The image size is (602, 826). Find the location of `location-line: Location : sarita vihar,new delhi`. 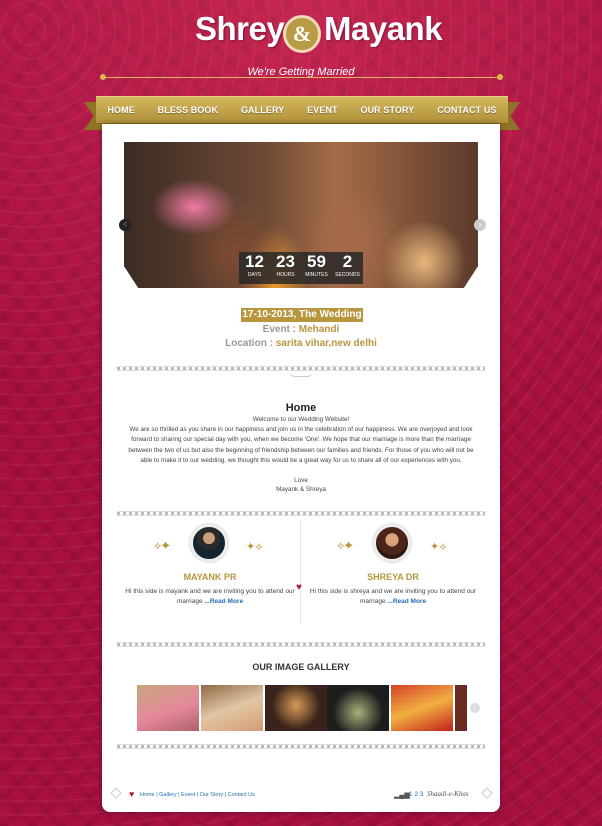

location-line: Location : sarita vihar,new delhi is located at coordinates (301, 343).